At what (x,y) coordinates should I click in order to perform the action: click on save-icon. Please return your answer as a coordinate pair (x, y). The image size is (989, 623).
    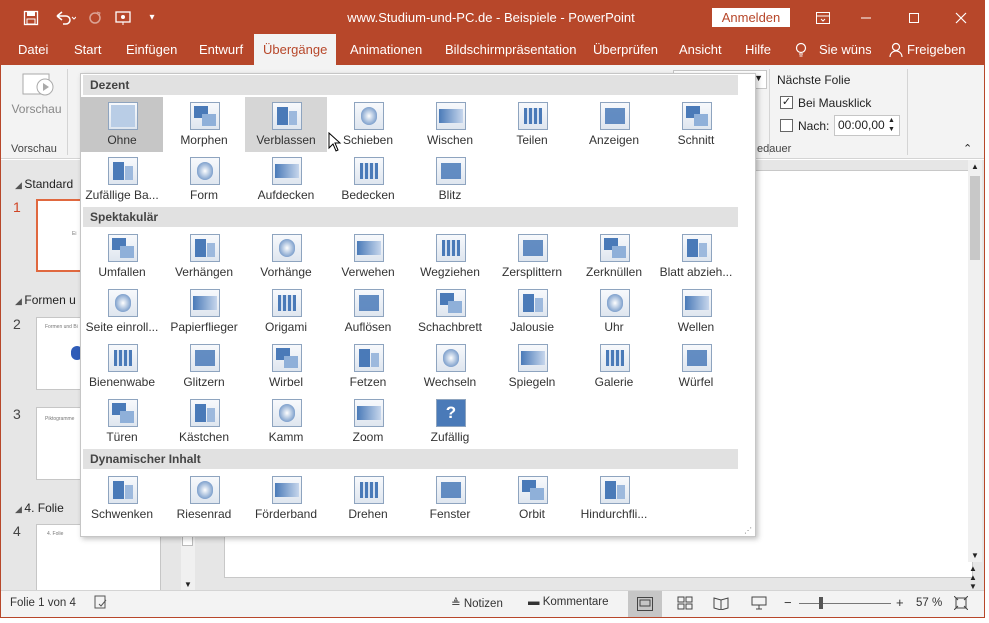
    Looking at the image, I should click on (31, 17).